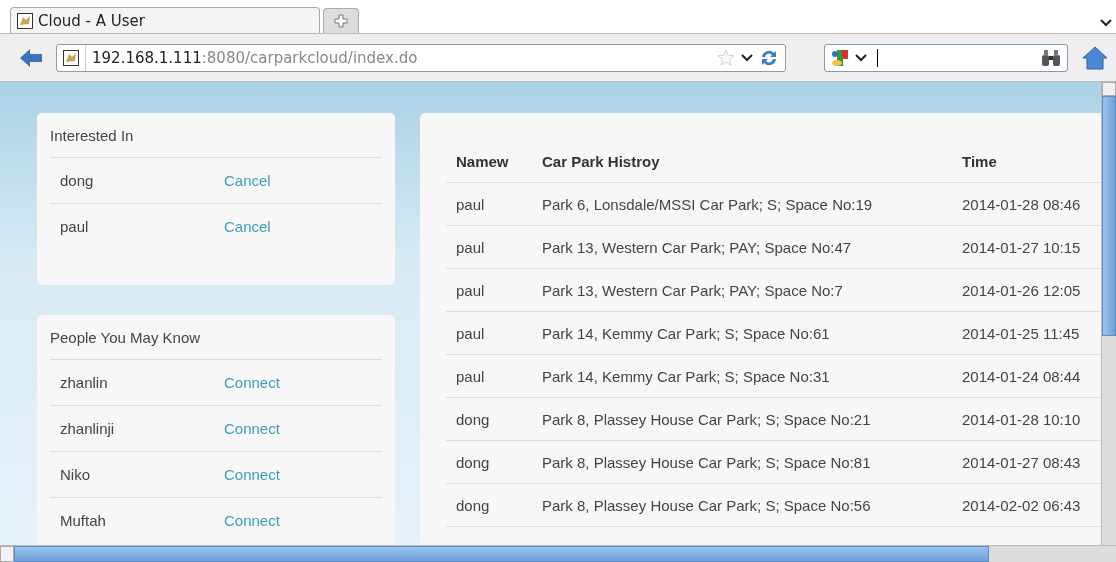  Describe the element at coordinates (946, 57) in the screenshot. I see `search-field` at that location.